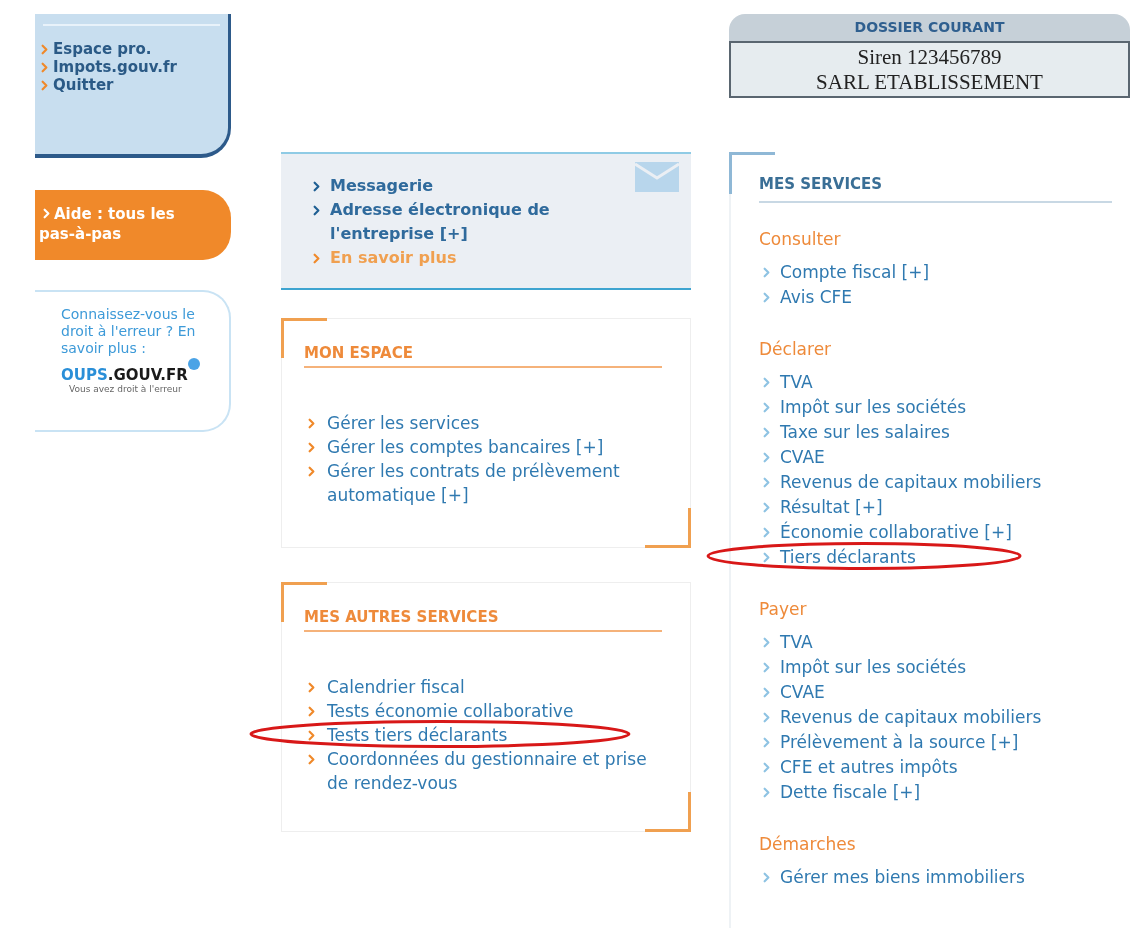 The image size is (1130, 928). I want to click on service-link: Prélèvement à la source [+], so click(899, 742).